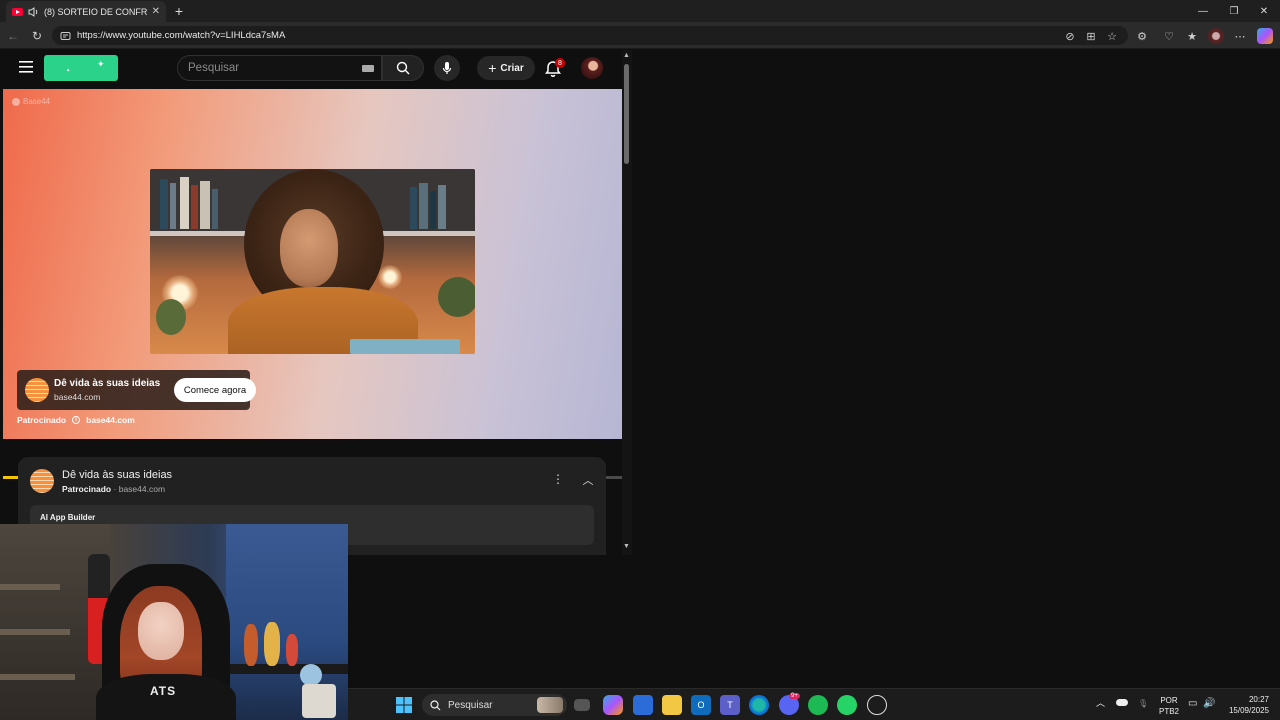  I want to click on apps-icon: ⊞, so click(1091, 36).